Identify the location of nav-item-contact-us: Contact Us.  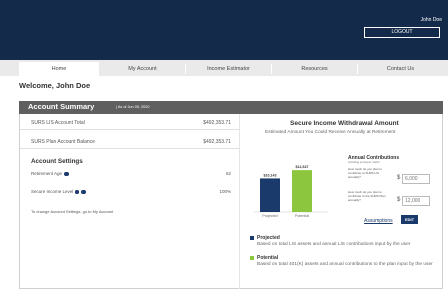
(400, 69).